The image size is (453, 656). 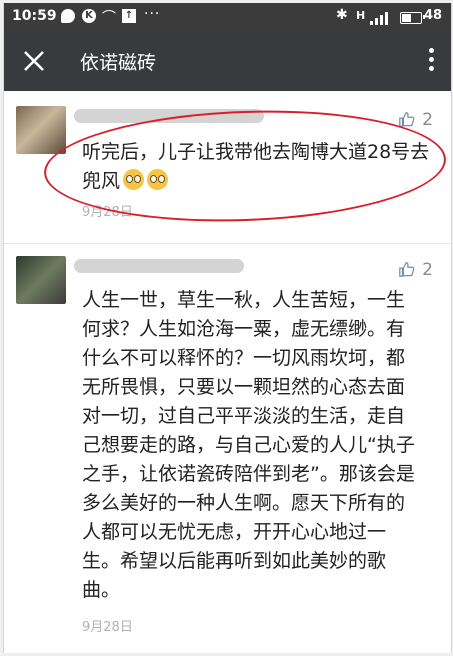 What do you see at coordinates (109, 18) in the screenshot?
I see `signal-hook-icon: ⌒` at bounding box center [109, 18].